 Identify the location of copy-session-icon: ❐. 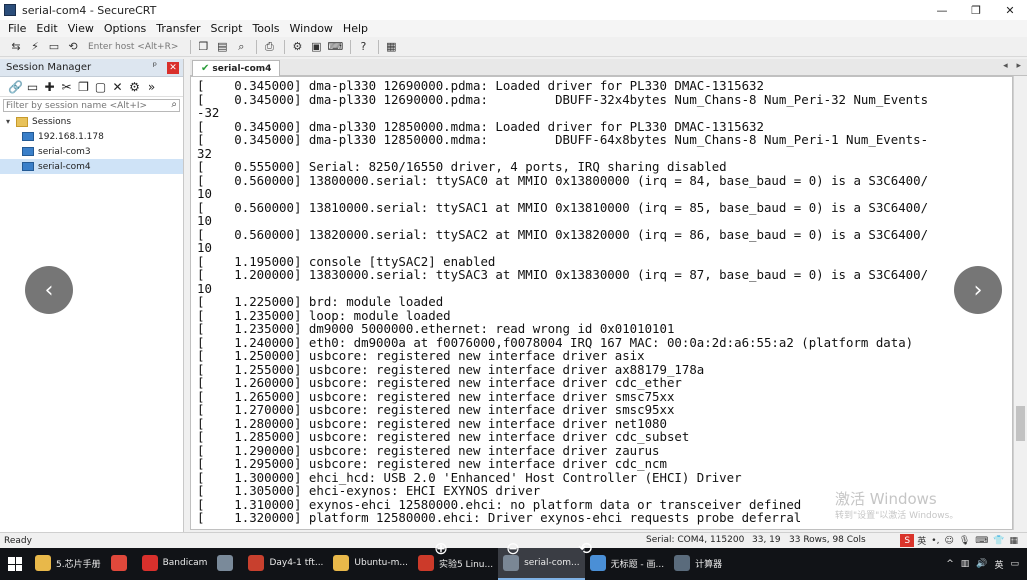
(83, 87).